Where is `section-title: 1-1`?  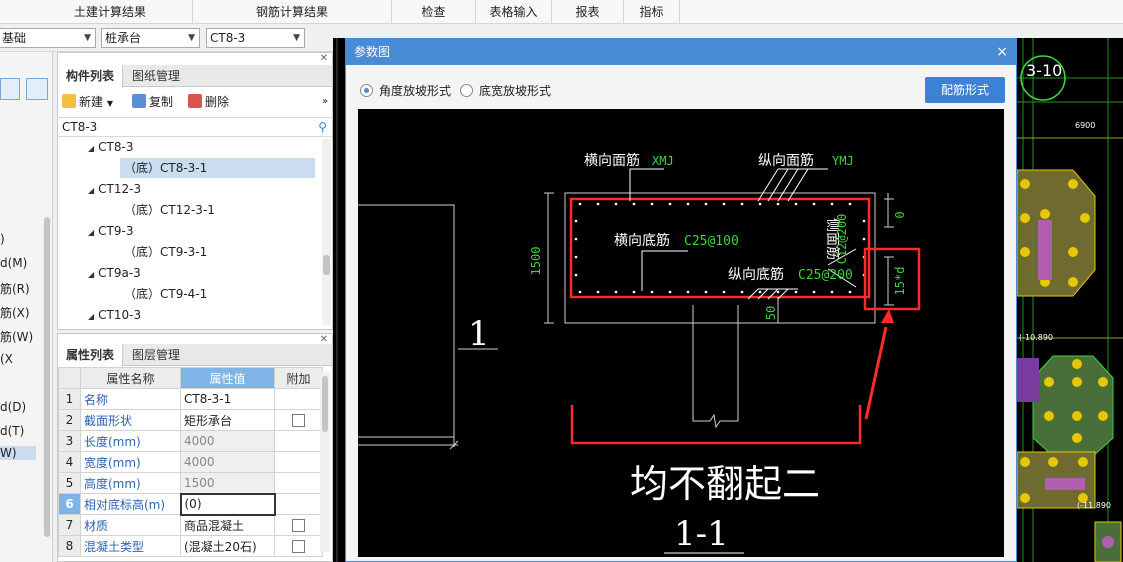
section-title: 1-1 is located at coordinates (701, 534).